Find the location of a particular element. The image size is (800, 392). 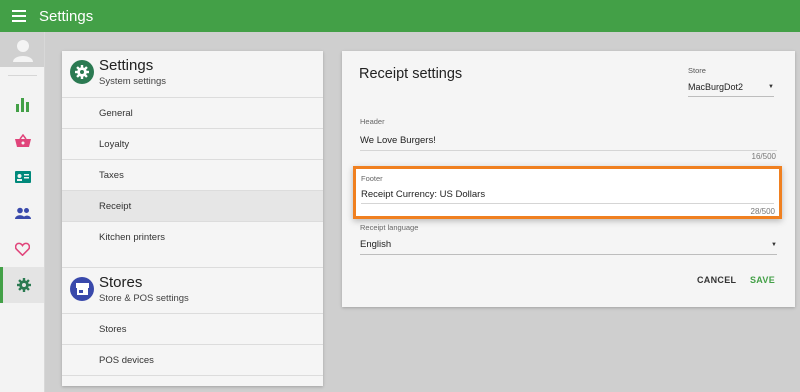

rail-item-settings is located at coordinates (22, 285).